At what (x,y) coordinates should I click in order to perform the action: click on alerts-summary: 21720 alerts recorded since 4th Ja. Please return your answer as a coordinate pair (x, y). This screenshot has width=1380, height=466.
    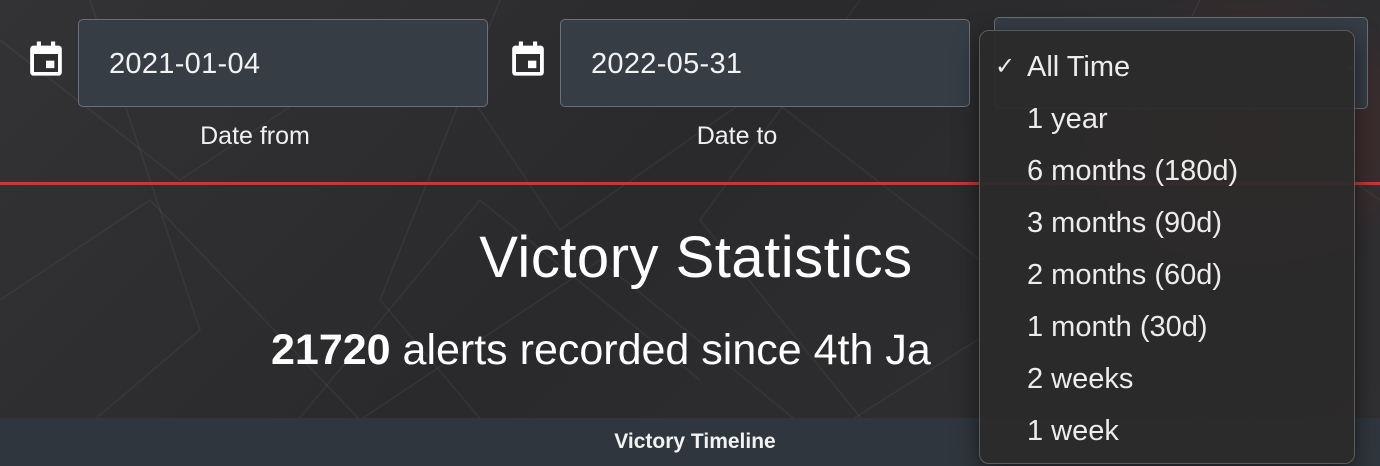
    Looking at the image, I should click on (601, 350).